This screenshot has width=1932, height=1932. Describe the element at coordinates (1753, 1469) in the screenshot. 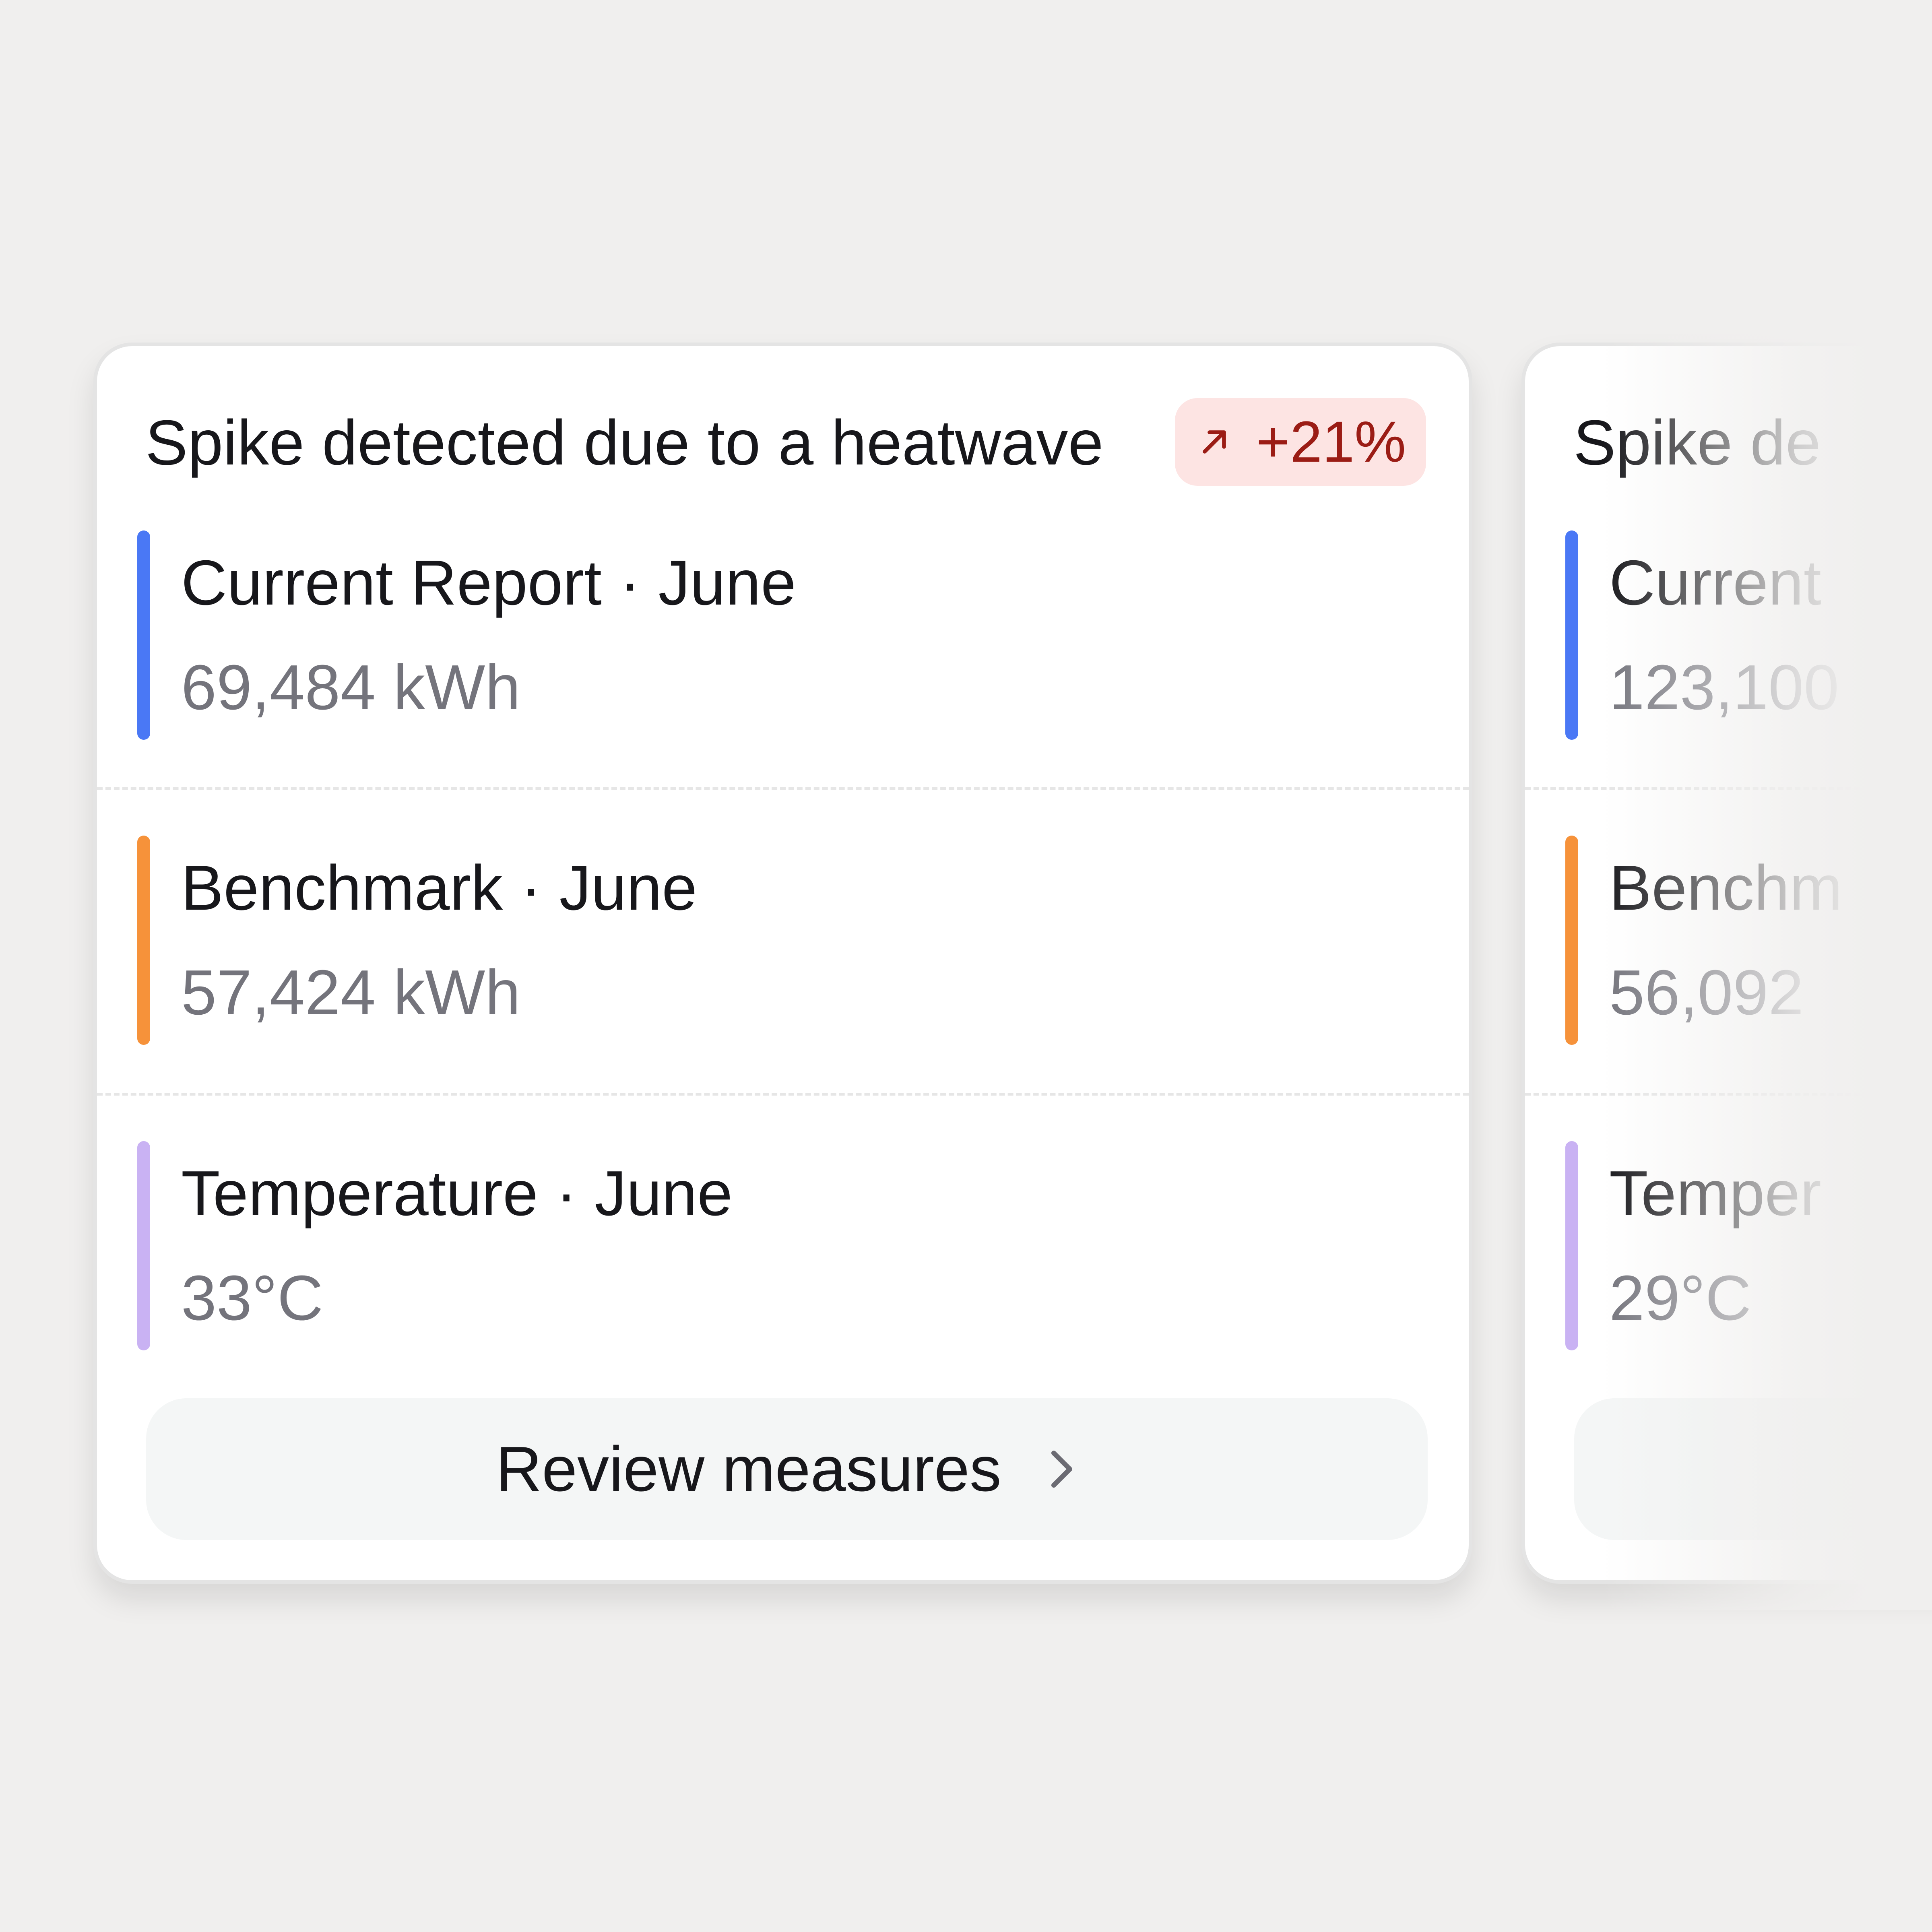

I see `review-measures-button` at that location.